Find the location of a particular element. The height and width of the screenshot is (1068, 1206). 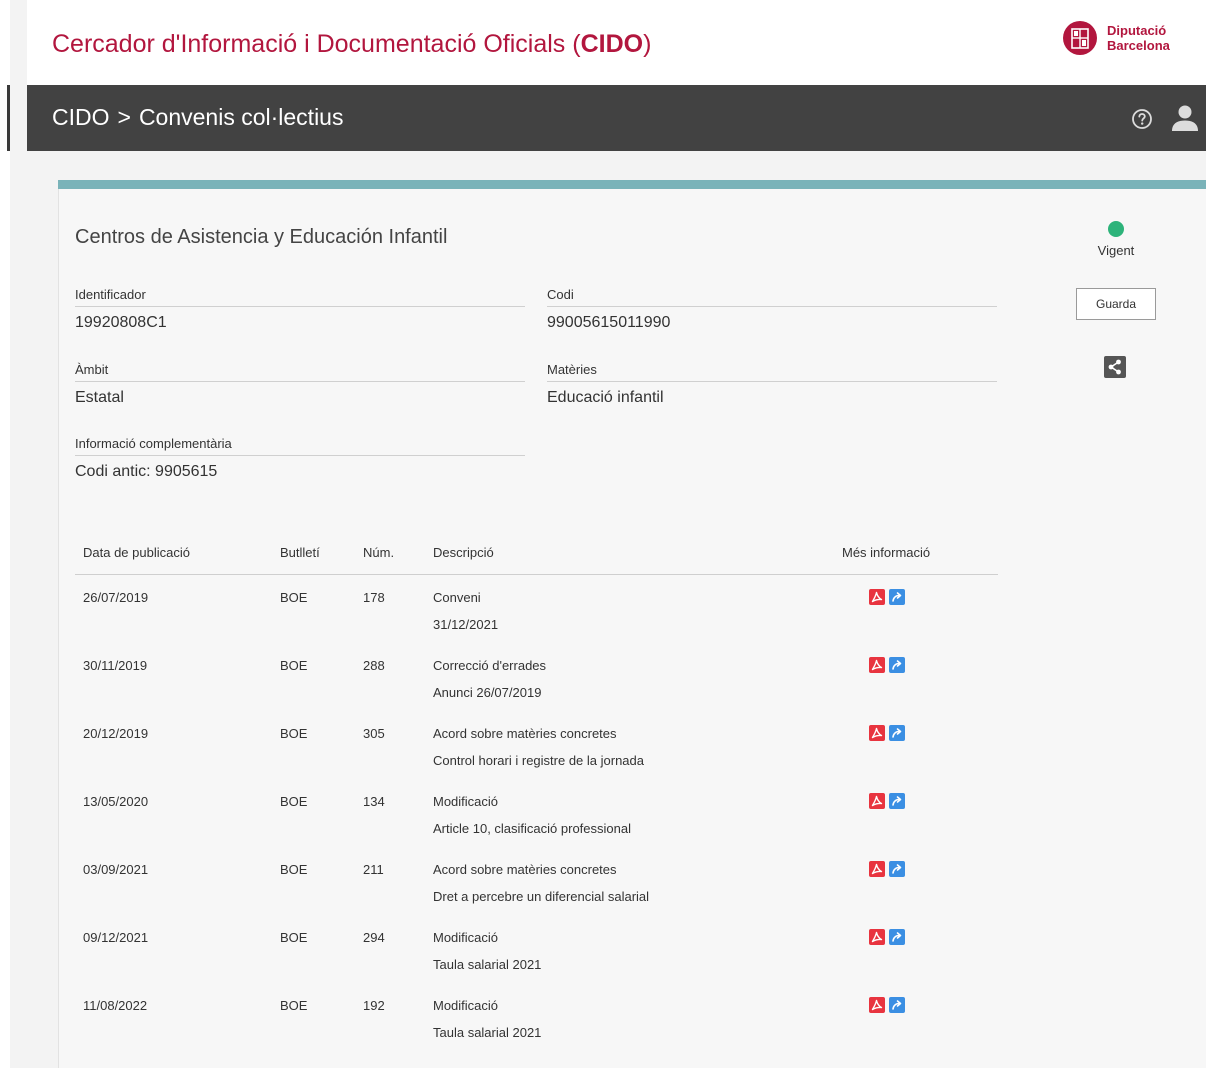

cell-date: 13/05/2020 is located at coordinates (116, 801).